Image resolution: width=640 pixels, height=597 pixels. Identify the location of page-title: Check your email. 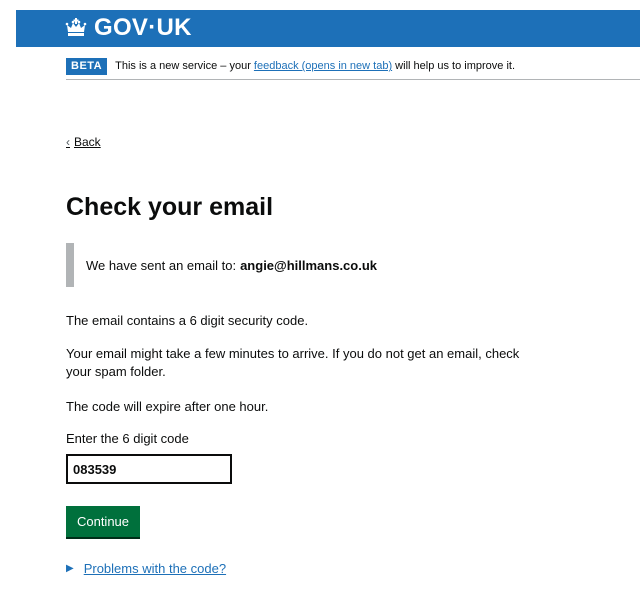
(170, 207).